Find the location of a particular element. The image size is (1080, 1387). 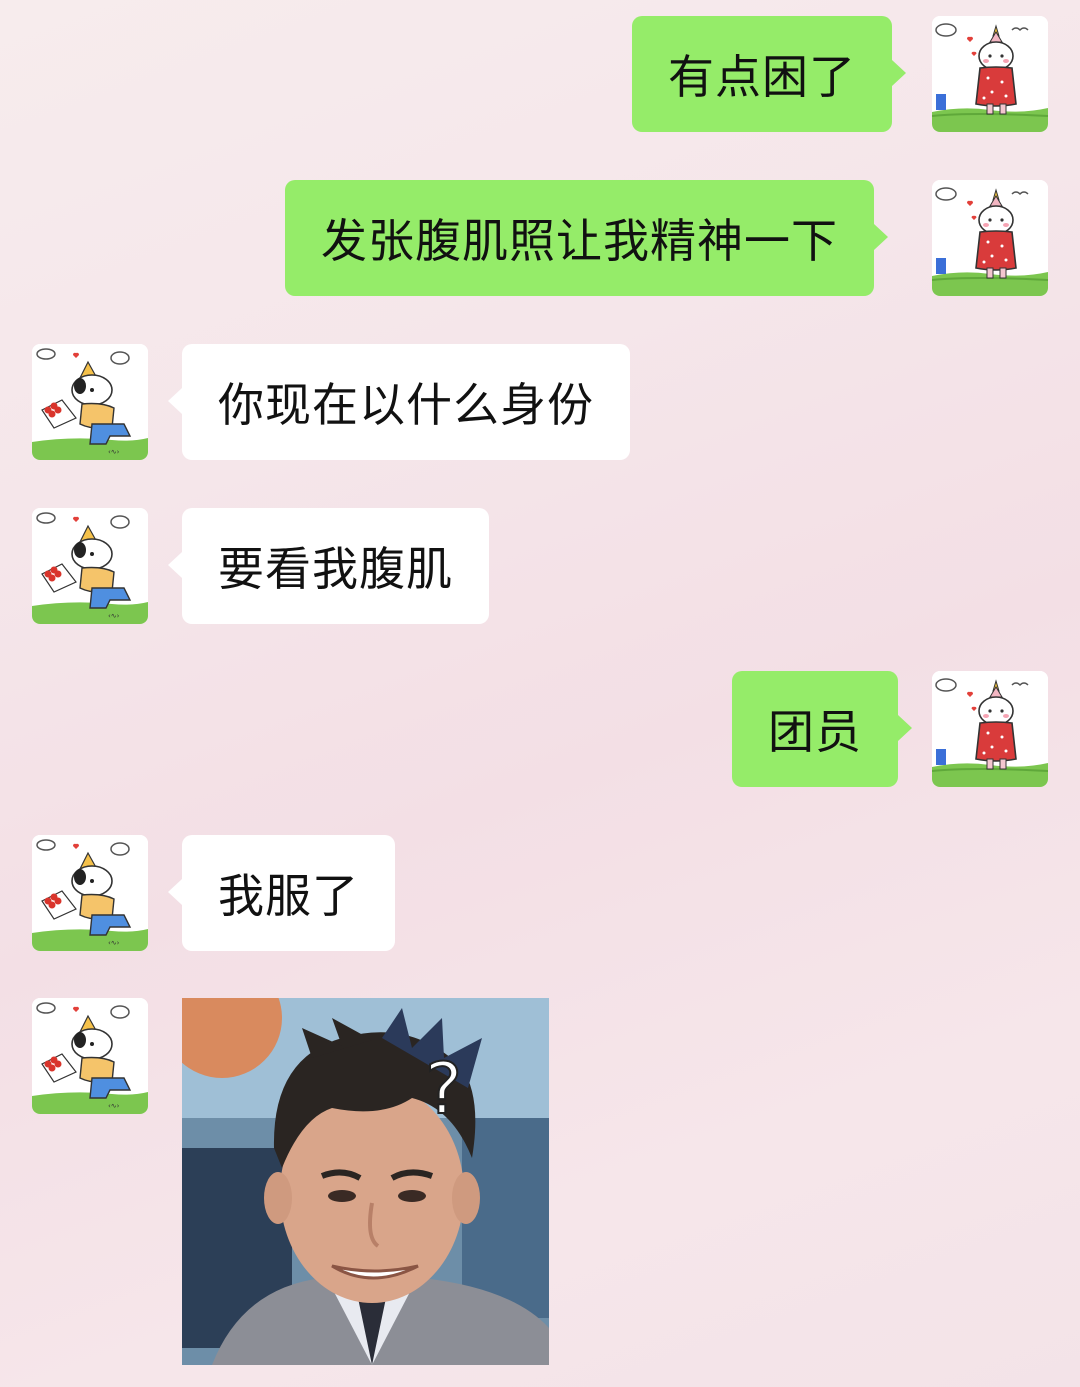

message-bubble-sent: 团员 is located at coordinates (822, 729).